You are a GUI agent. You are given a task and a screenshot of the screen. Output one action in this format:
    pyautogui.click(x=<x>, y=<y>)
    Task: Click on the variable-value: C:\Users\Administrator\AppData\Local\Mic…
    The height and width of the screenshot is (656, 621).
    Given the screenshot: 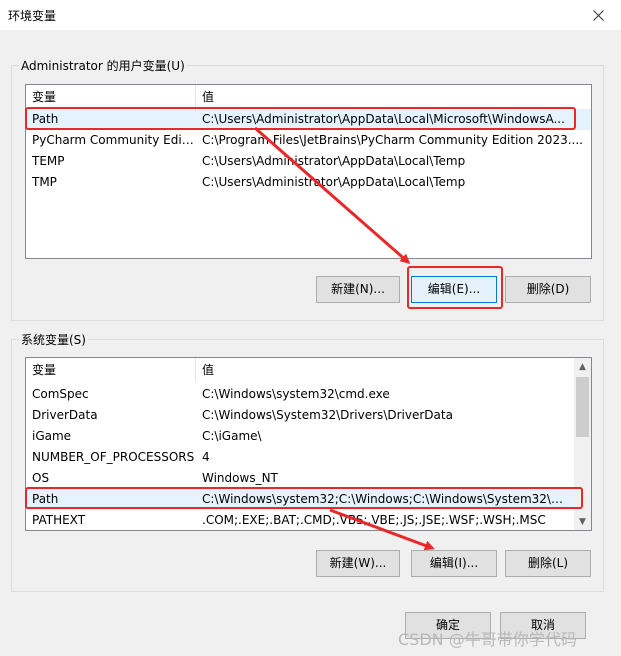 What is the action you would take?
    pyautogui.click(x=383, y=119)
    